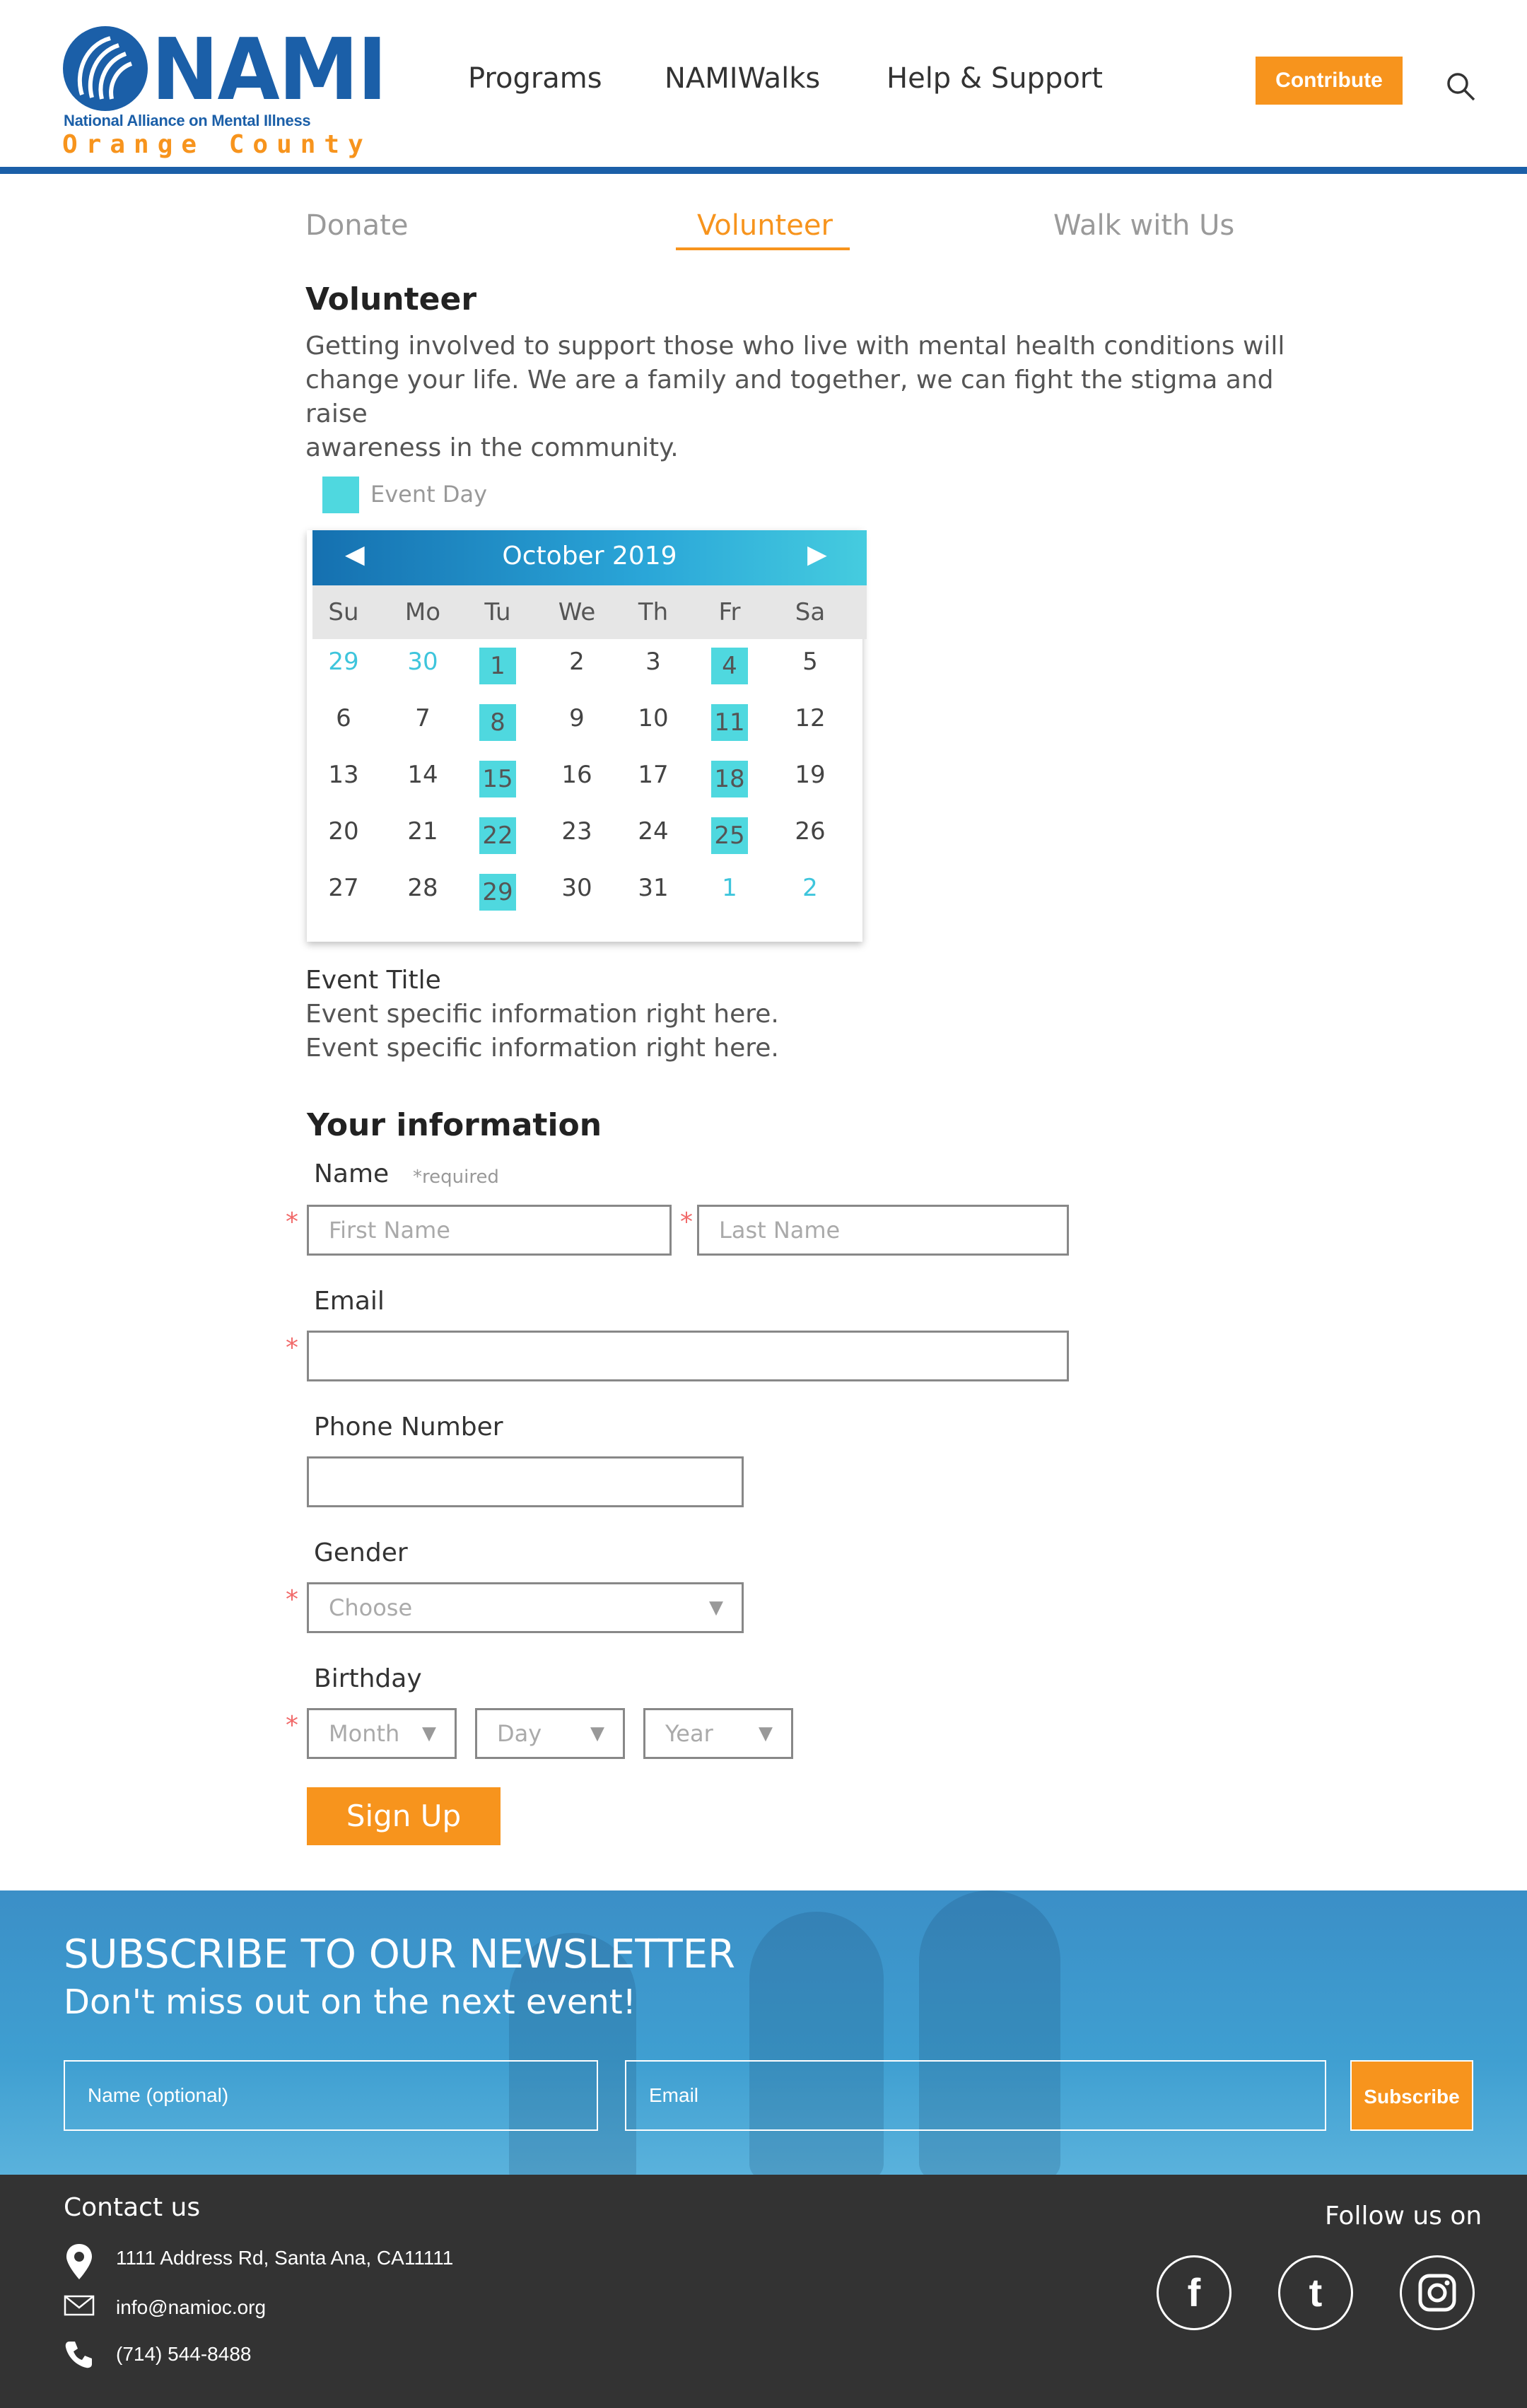  I want to click on facebook-icon: f, so click(1194, 2292).